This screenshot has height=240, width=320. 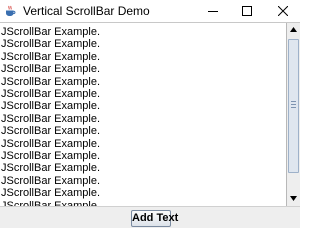 What do you see at coordinates (154, 218) in the screenshot?
I see `add-text-button: Add Text` at bounding box center [154, 218].